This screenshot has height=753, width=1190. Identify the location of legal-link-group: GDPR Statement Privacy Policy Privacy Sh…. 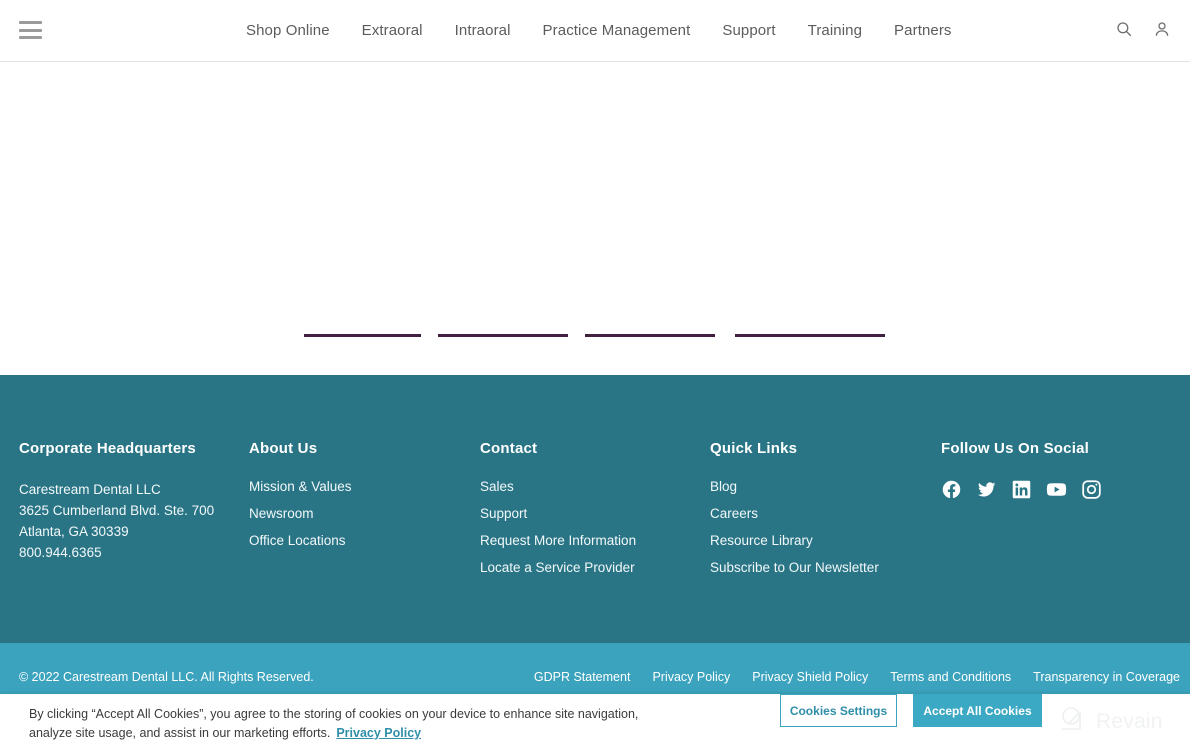
(857, 677).